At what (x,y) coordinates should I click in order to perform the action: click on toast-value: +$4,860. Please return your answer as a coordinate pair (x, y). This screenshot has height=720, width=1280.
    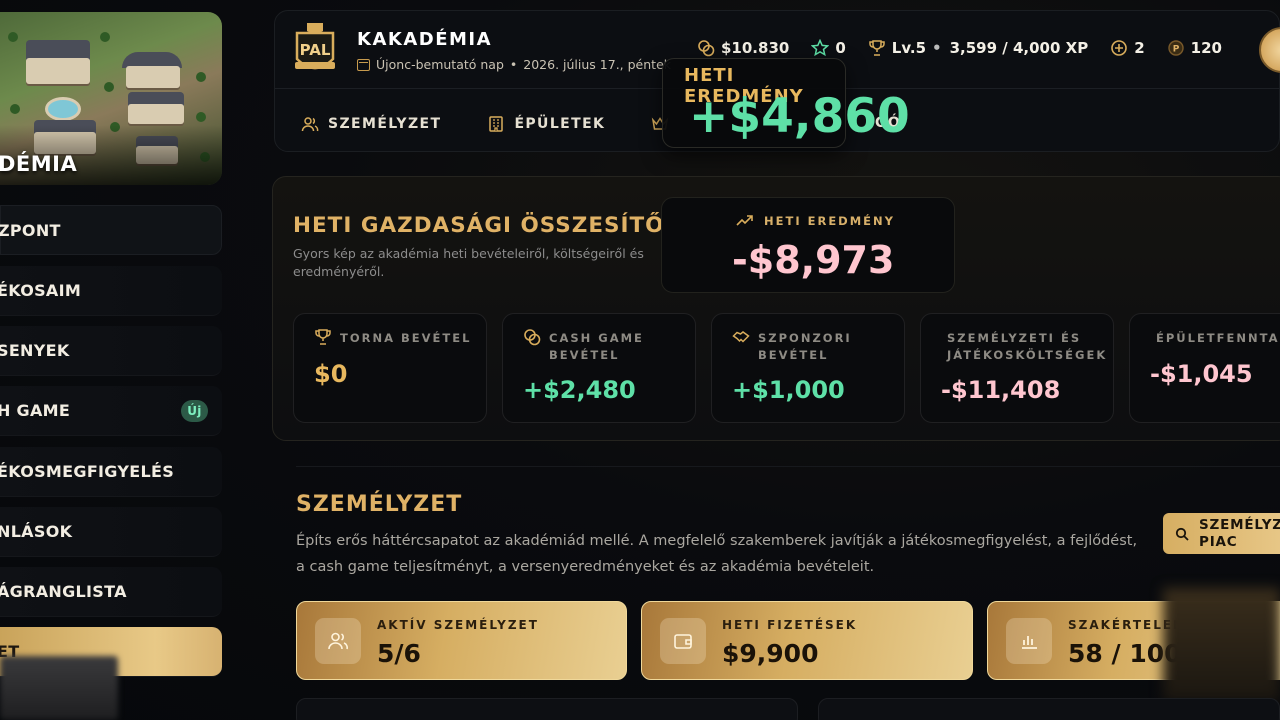
    Looking at the image, I should click on (799, 116).